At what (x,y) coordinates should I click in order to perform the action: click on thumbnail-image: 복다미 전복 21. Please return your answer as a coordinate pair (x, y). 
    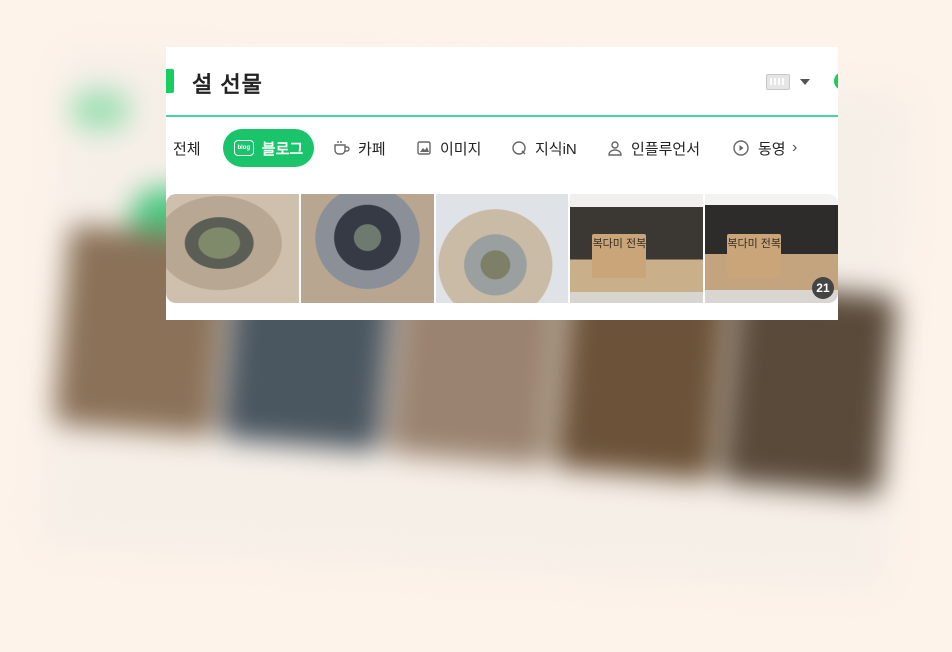
    Looking at the image, I should click on (771, 248).